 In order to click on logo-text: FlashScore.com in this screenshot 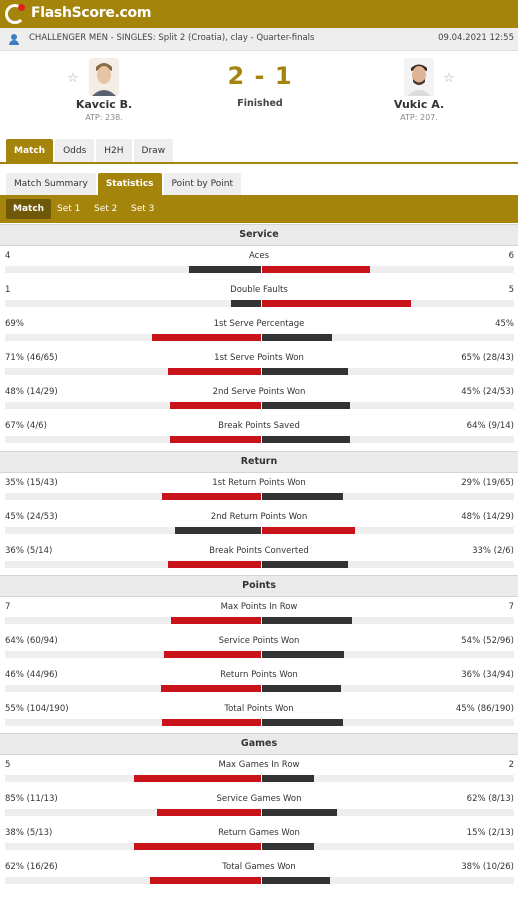, I will do `click(91, 13)`.